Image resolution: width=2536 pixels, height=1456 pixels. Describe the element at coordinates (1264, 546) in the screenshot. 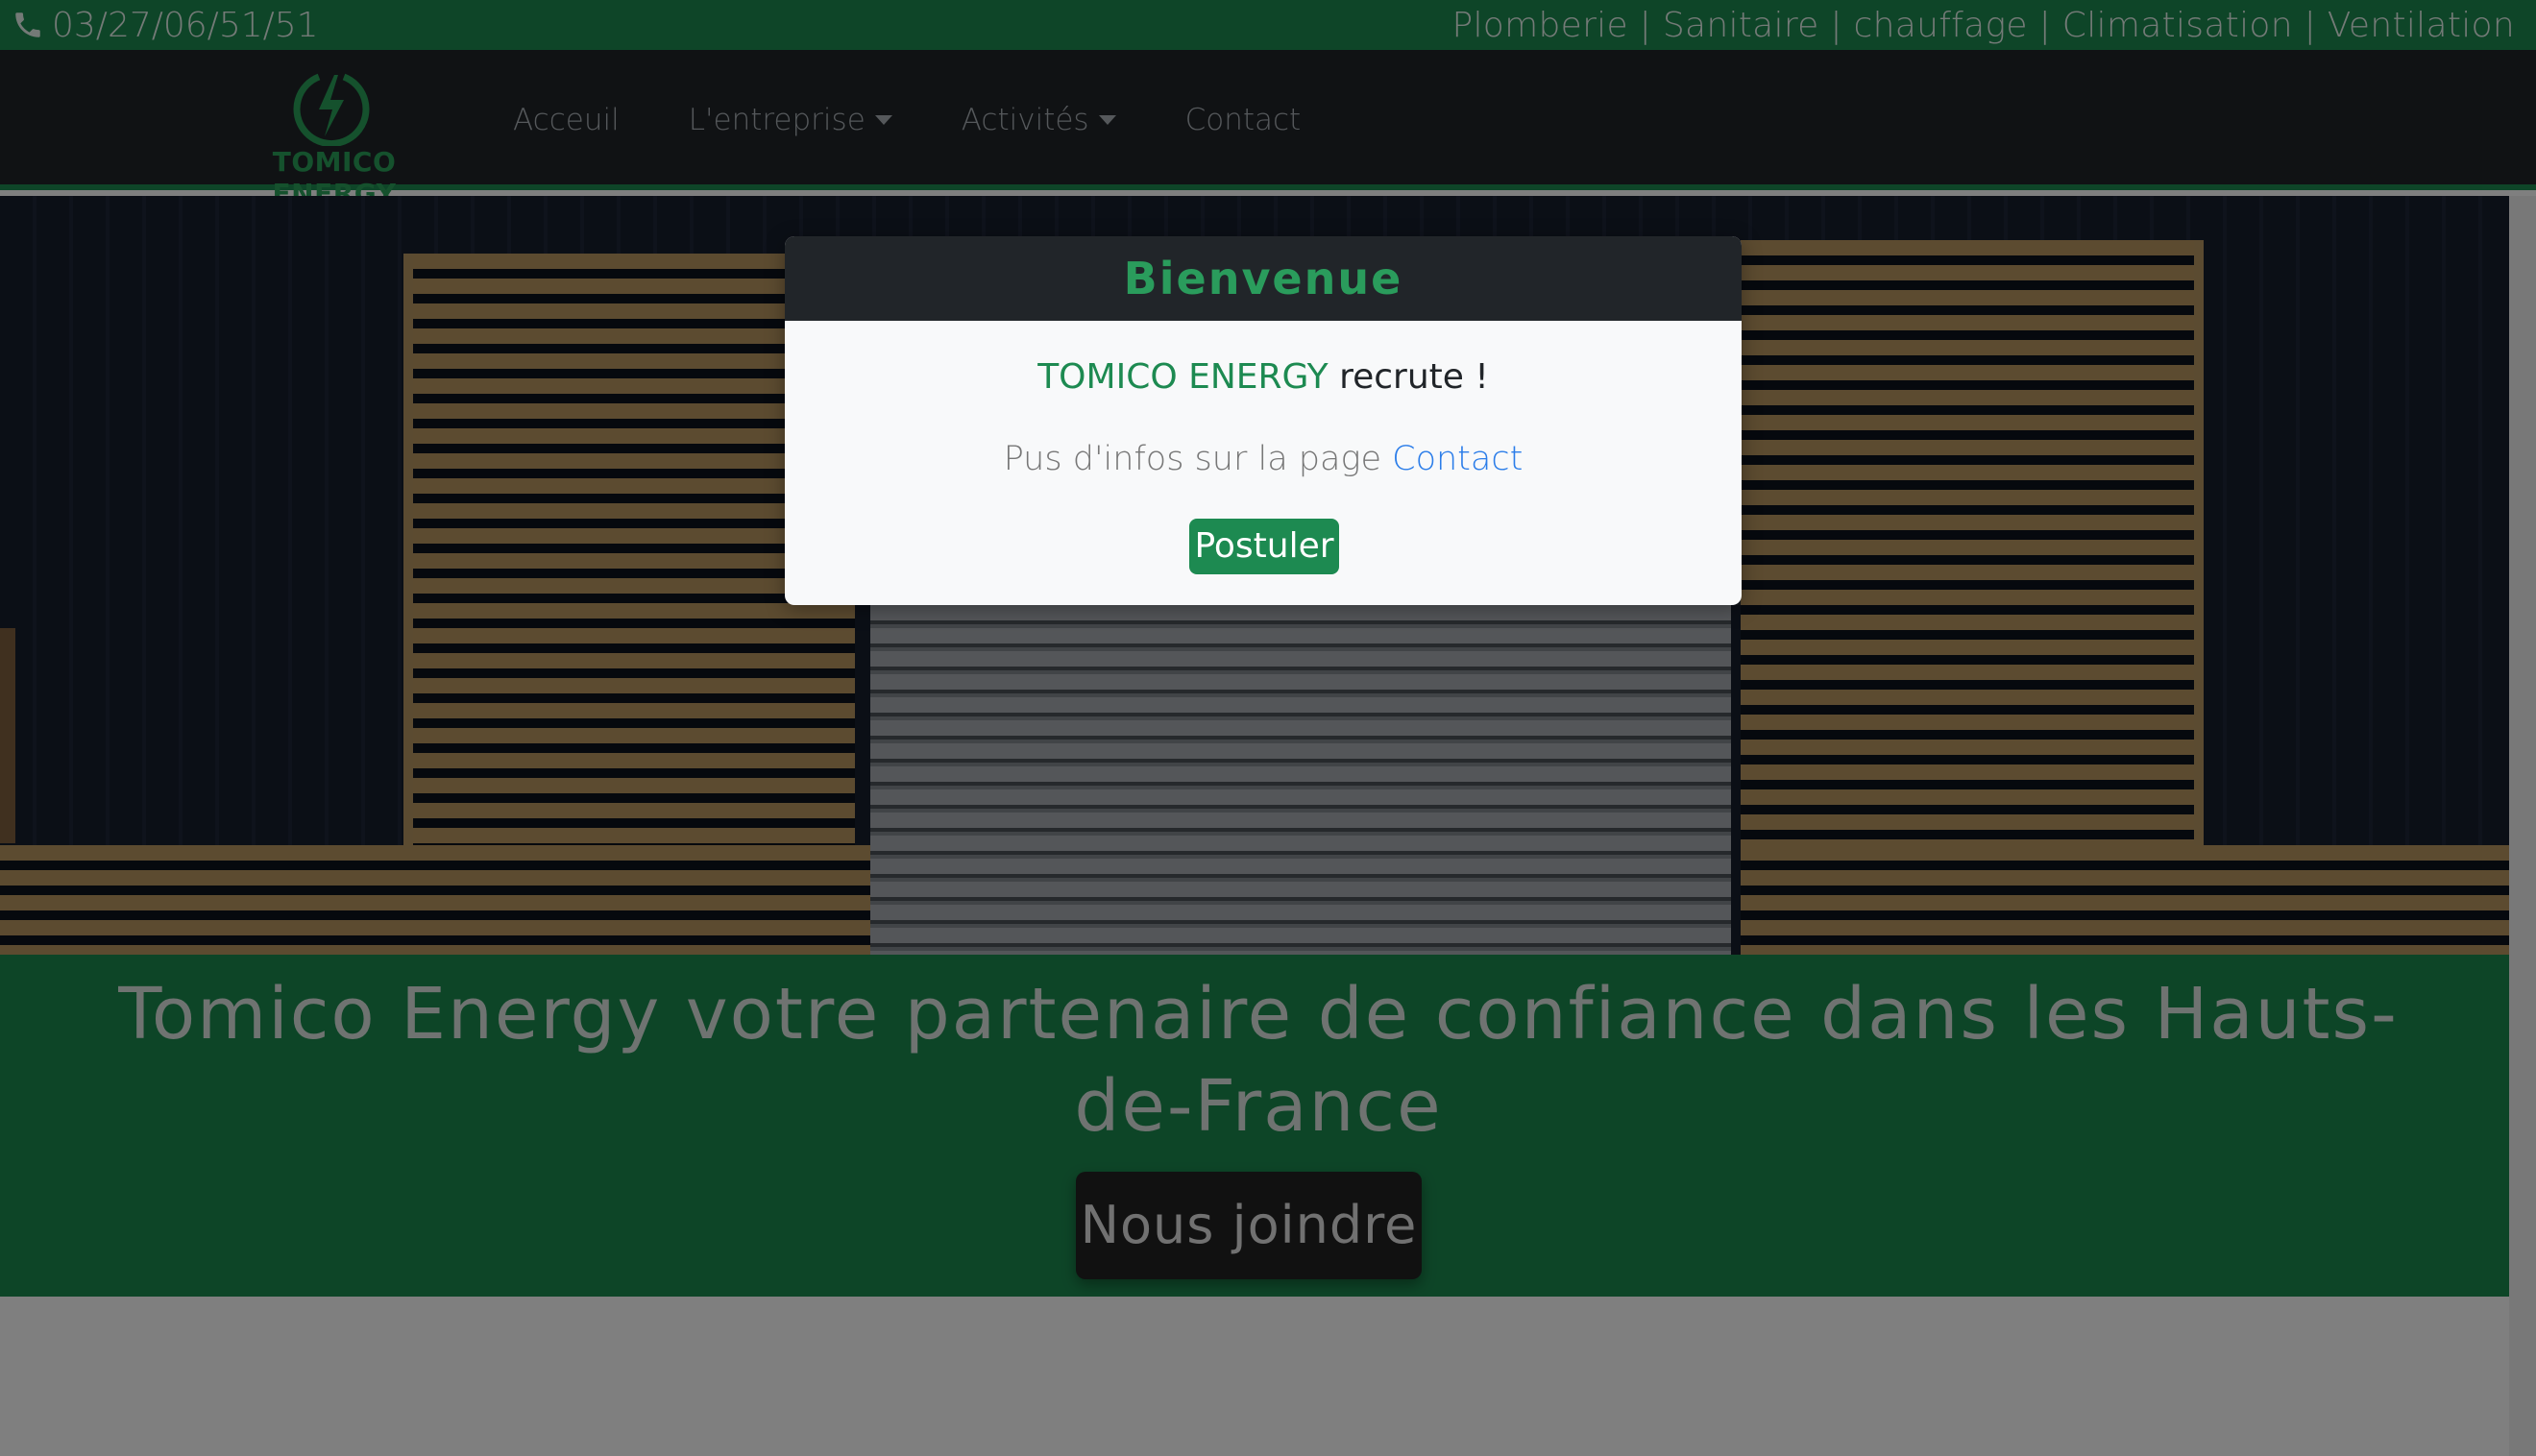

I see `apply-button: Postuler` at that location.